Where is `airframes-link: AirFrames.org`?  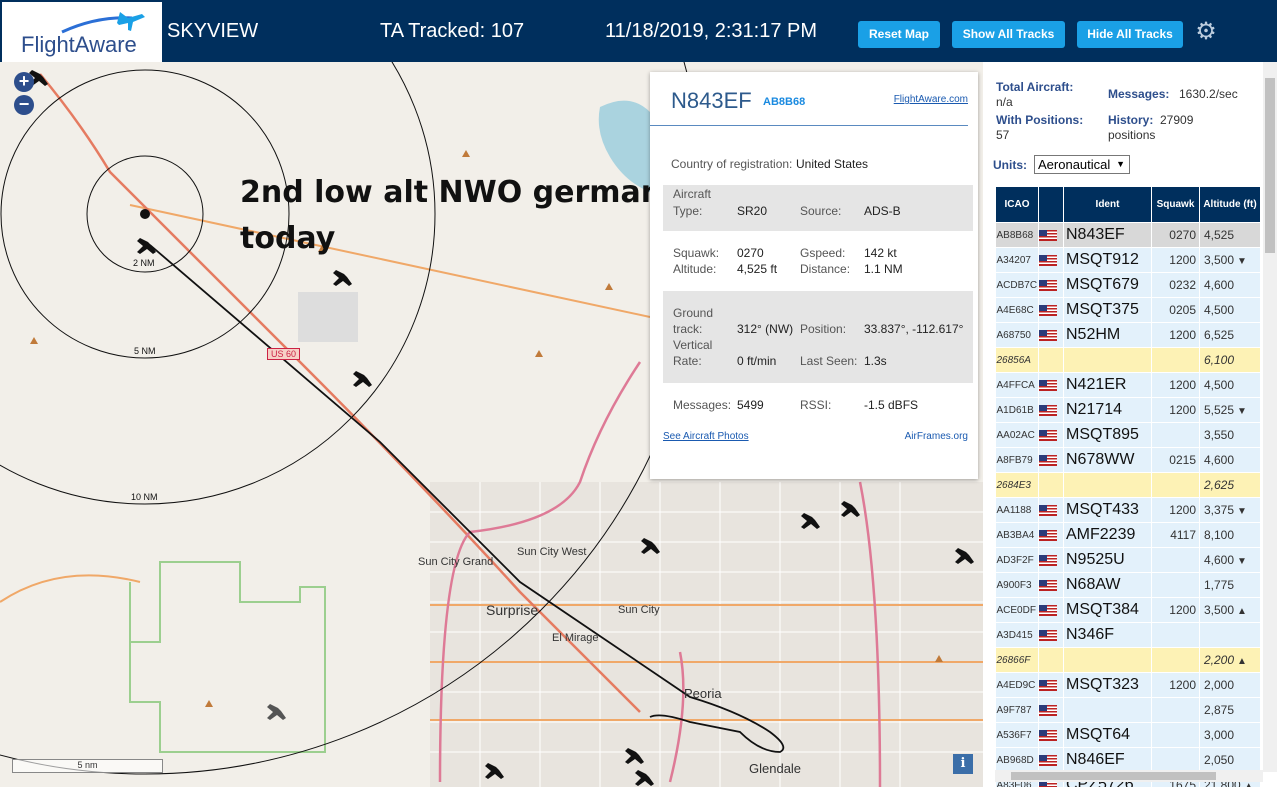
airframes-link: AirFrames.org is located at coordinates (936, 436).